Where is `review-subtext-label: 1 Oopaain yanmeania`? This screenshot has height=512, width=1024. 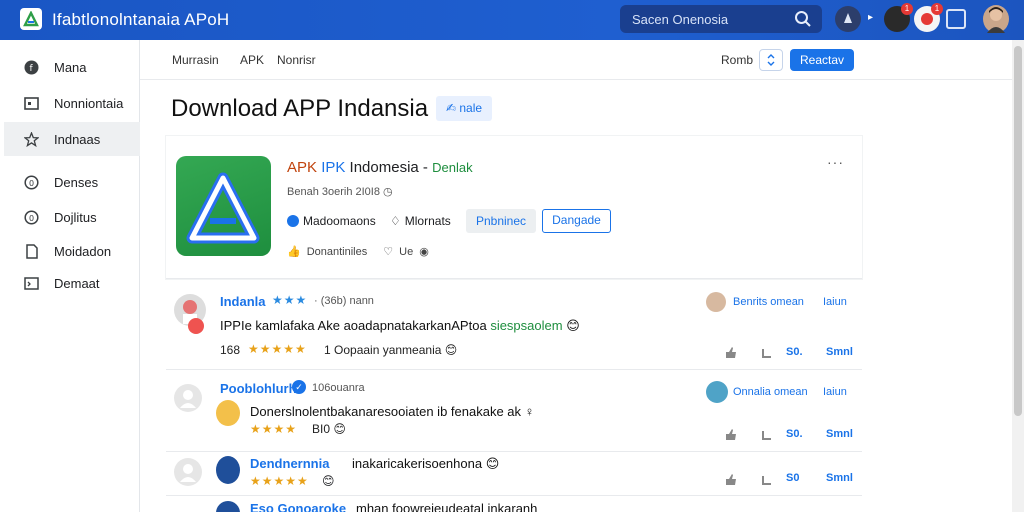
review-subtext-label: 1 Oopaain yanmeania is located at coordinates (383, 350).